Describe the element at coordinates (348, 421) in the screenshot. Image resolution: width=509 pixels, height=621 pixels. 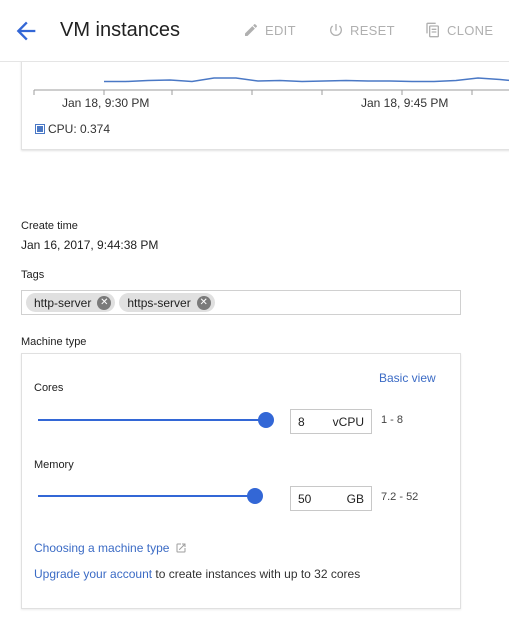
I see `cores-unit: vCPU` at that location.